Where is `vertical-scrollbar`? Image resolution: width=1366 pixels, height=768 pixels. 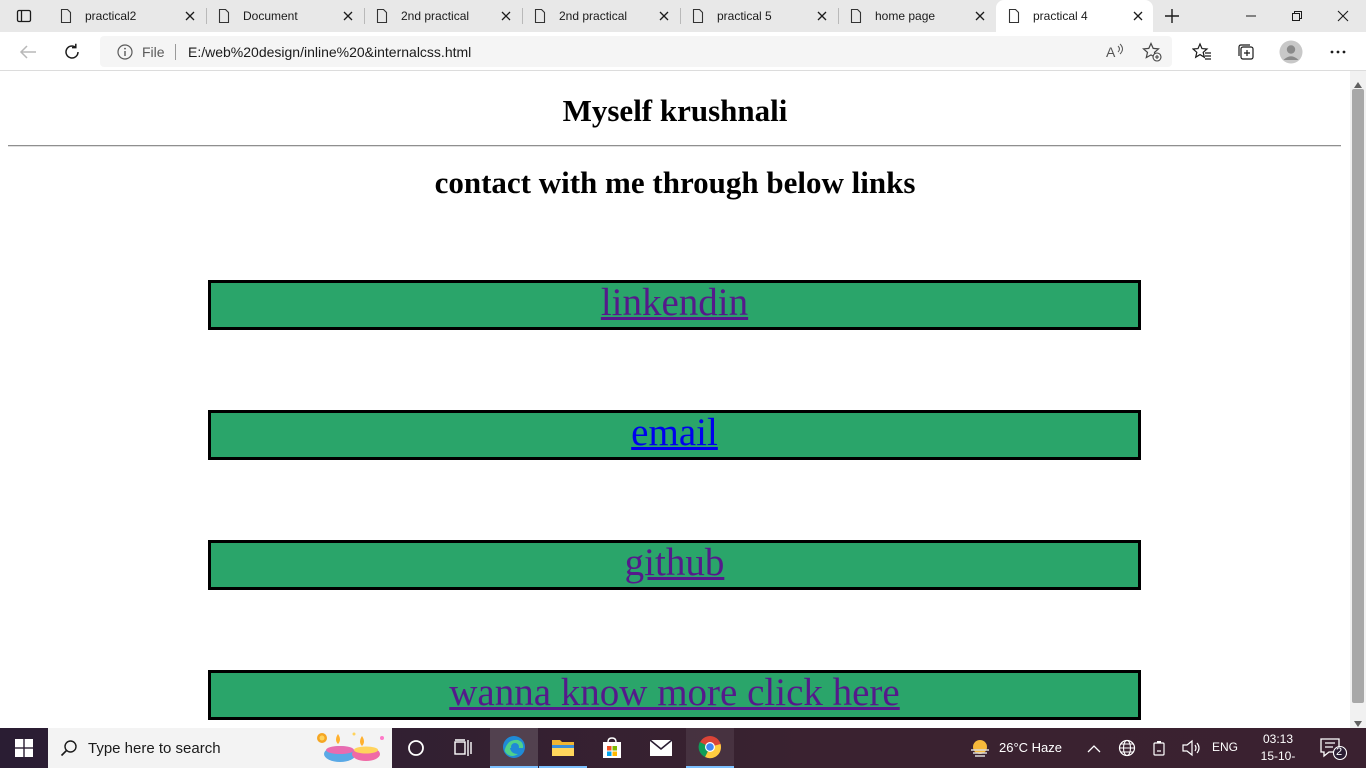 vertical-scrollbar is located at coordinates (1358, 399).